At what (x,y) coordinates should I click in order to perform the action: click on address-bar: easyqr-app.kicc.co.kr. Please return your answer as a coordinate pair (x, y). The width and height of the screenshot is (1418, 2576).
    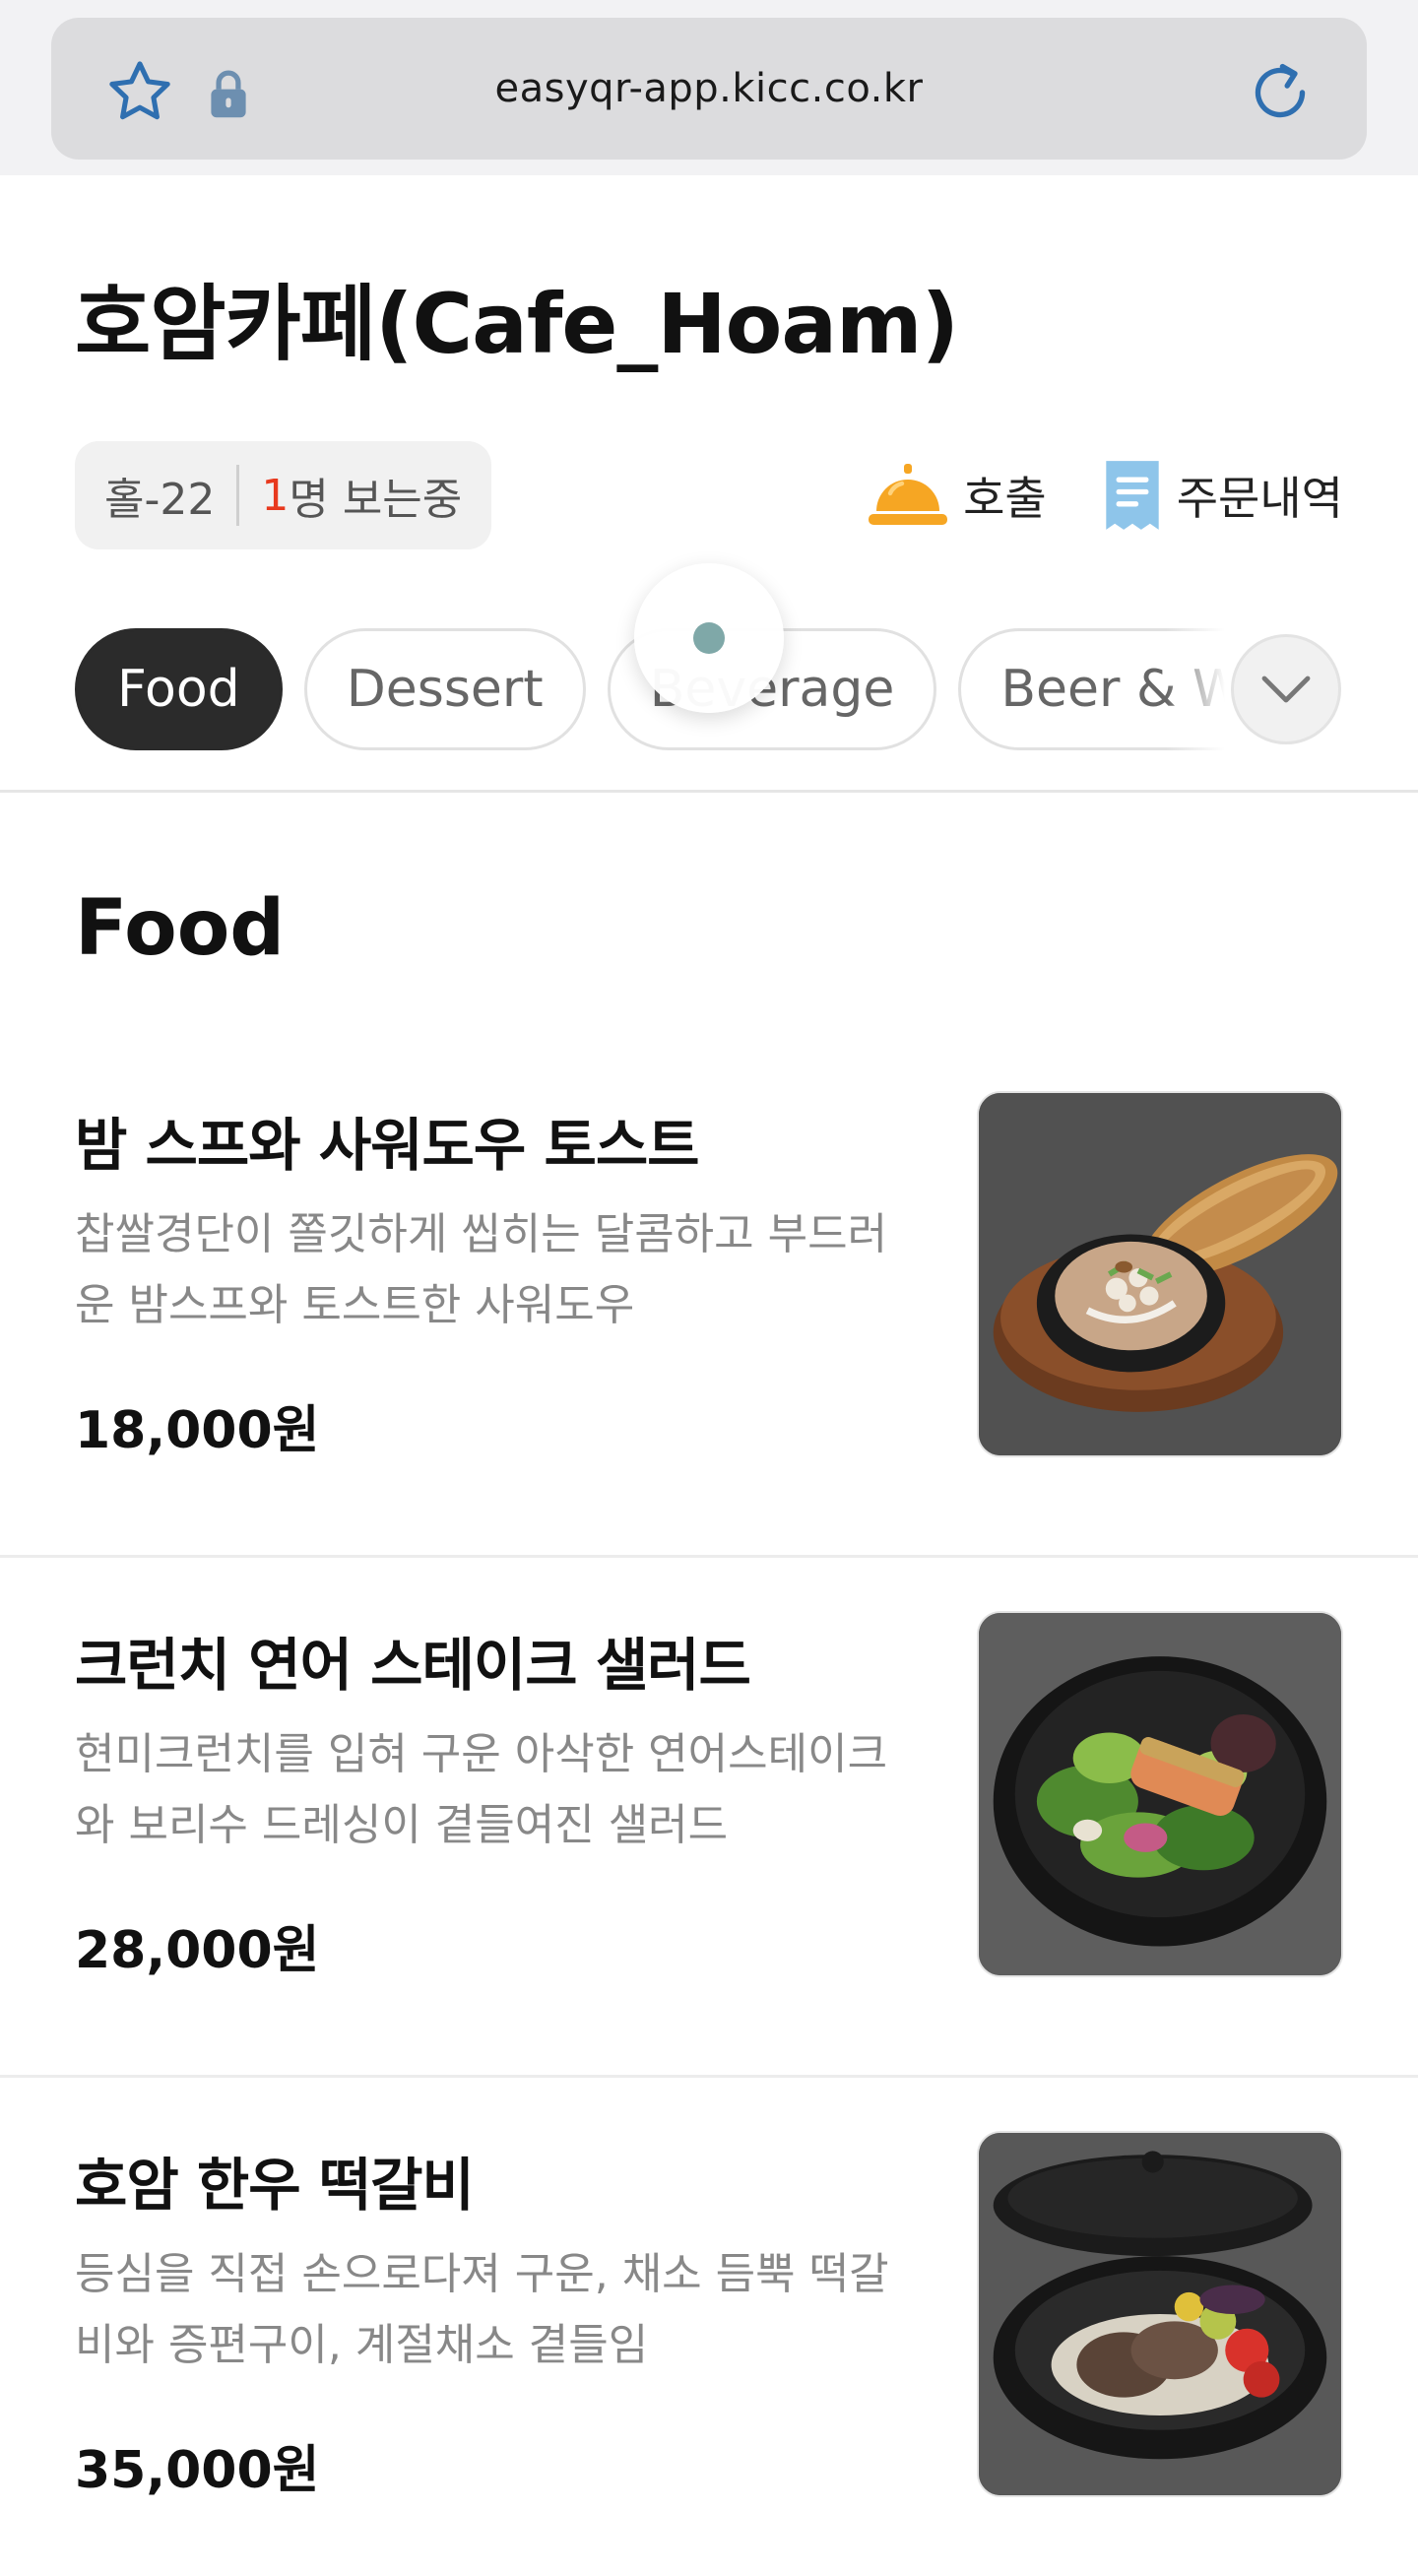
    Looking at the image, I should click on (709, 89).